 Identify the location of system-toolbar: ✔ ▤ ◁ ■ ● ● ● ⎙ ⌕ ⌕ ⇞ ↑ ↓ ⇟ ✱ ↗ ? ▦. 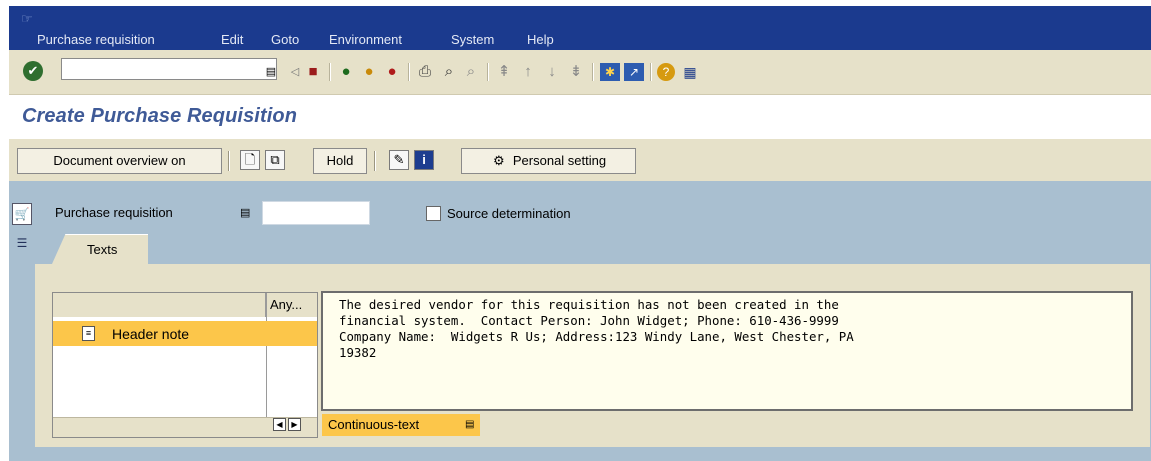
(580, 72).